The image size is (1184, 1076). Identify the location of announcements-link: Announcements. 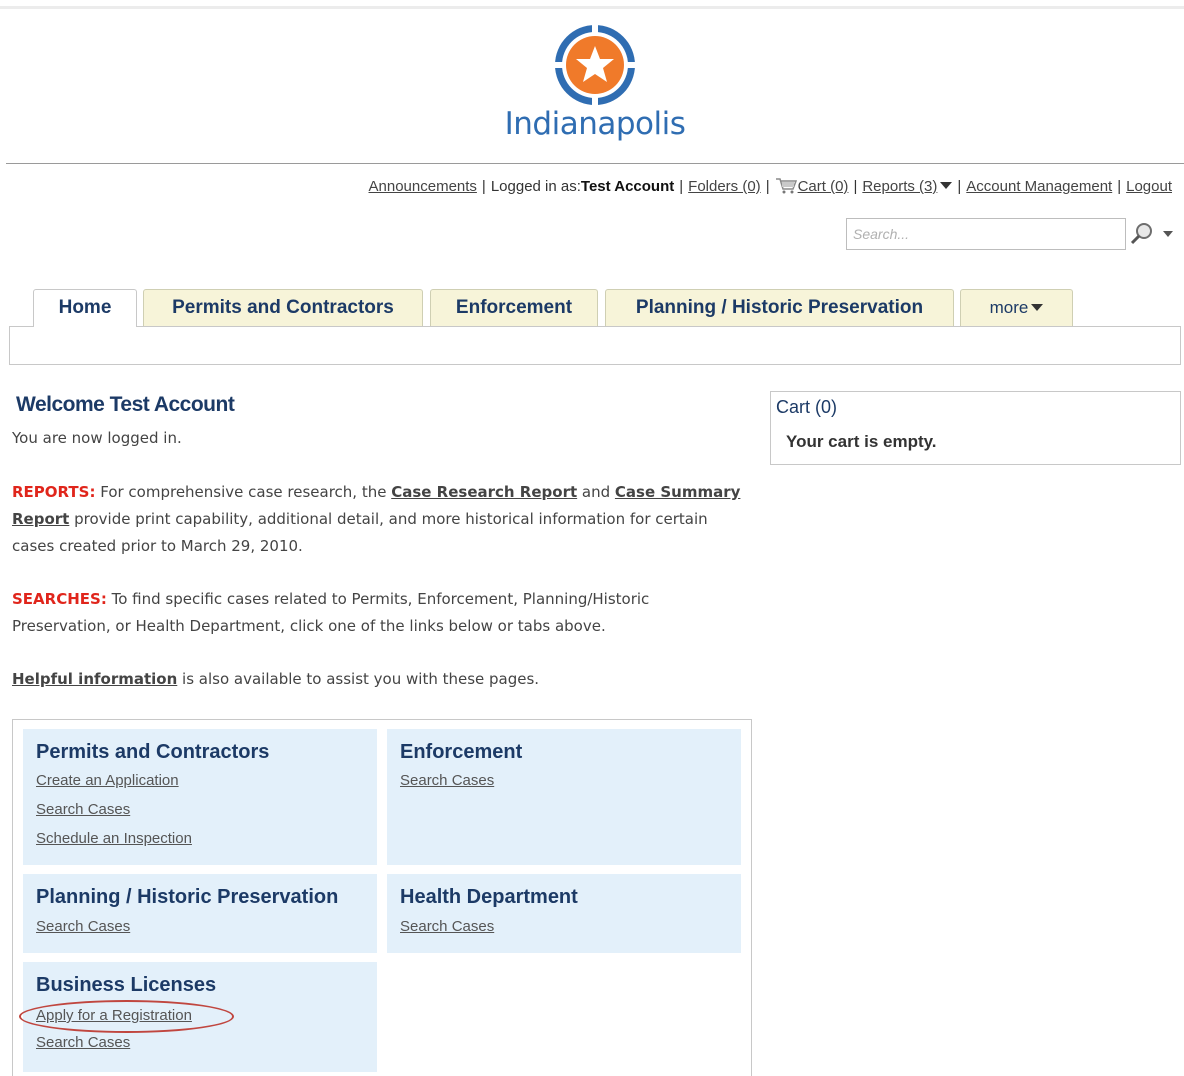
(423, 186).